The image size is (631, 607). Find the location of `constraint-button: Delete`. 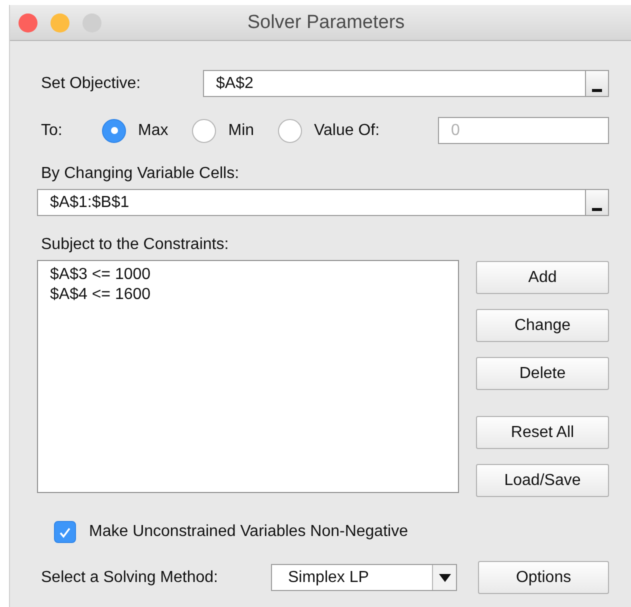

constraint-button: Delete is located at coordinates (542, 373).